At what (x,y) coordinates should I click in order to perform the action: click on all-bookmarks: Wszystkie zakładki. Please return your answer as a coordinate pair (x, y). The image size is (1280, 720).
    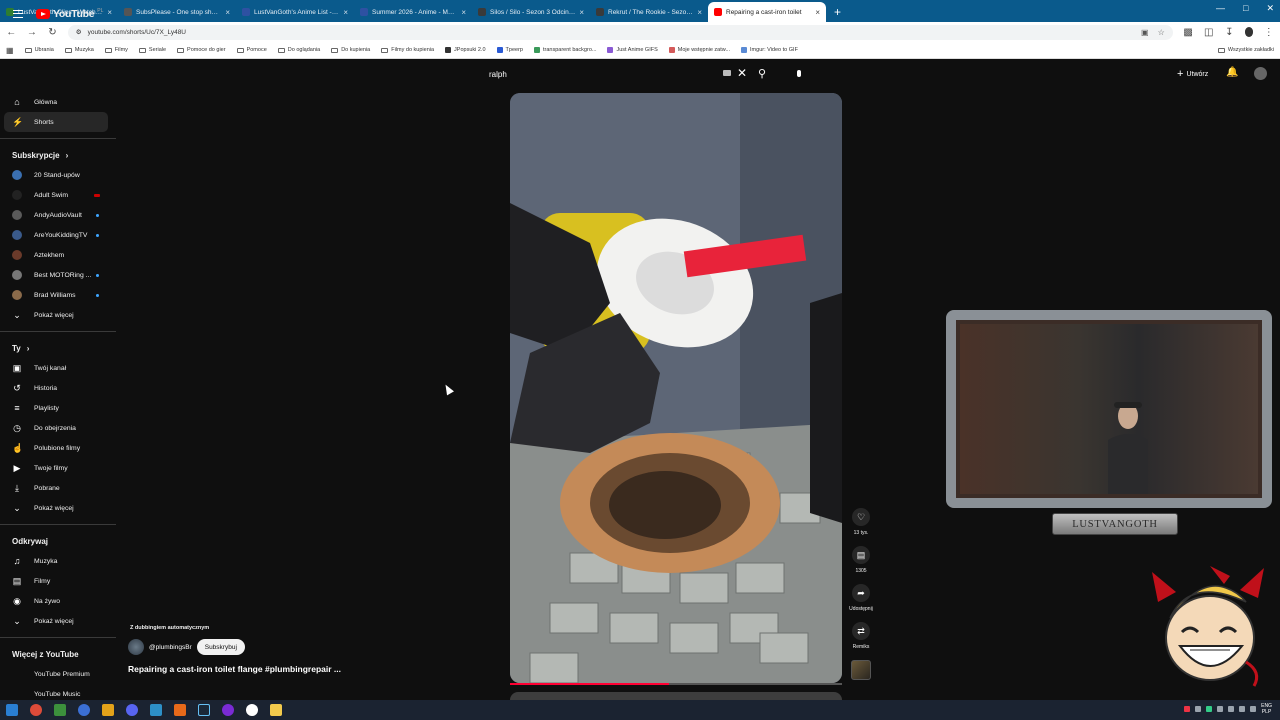
    Looking at the image, I should click on (1245, 50).